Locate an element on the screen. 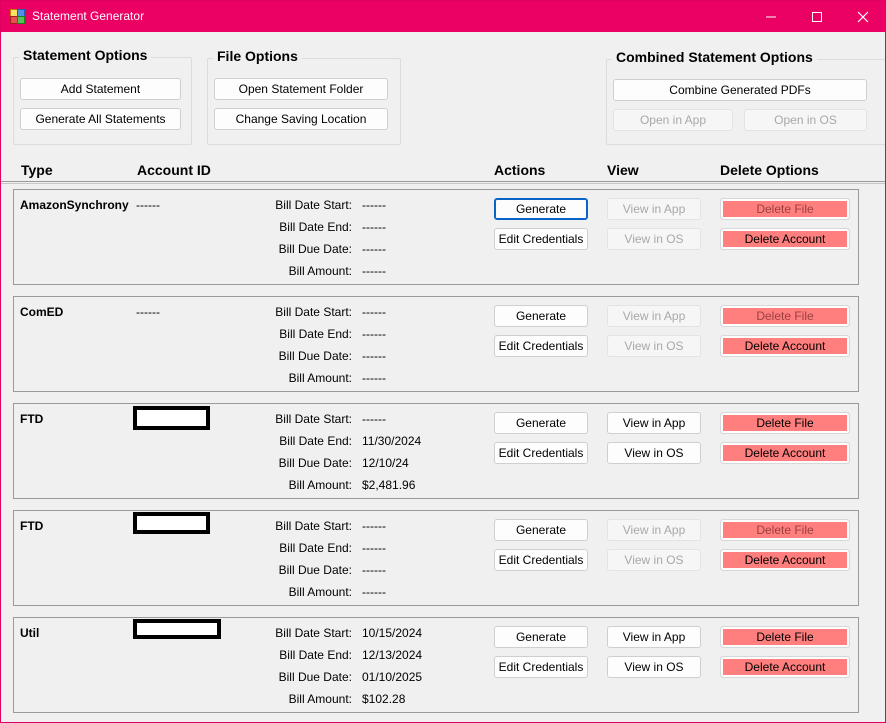  close-button is located at coordinates (862, 16).